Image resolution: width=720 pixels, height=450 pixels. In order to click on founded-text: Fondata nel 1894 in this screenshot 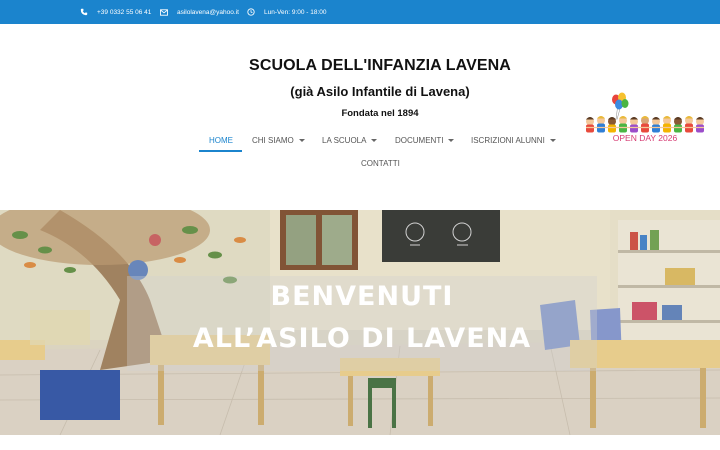, I will do `click(380, 113)`.